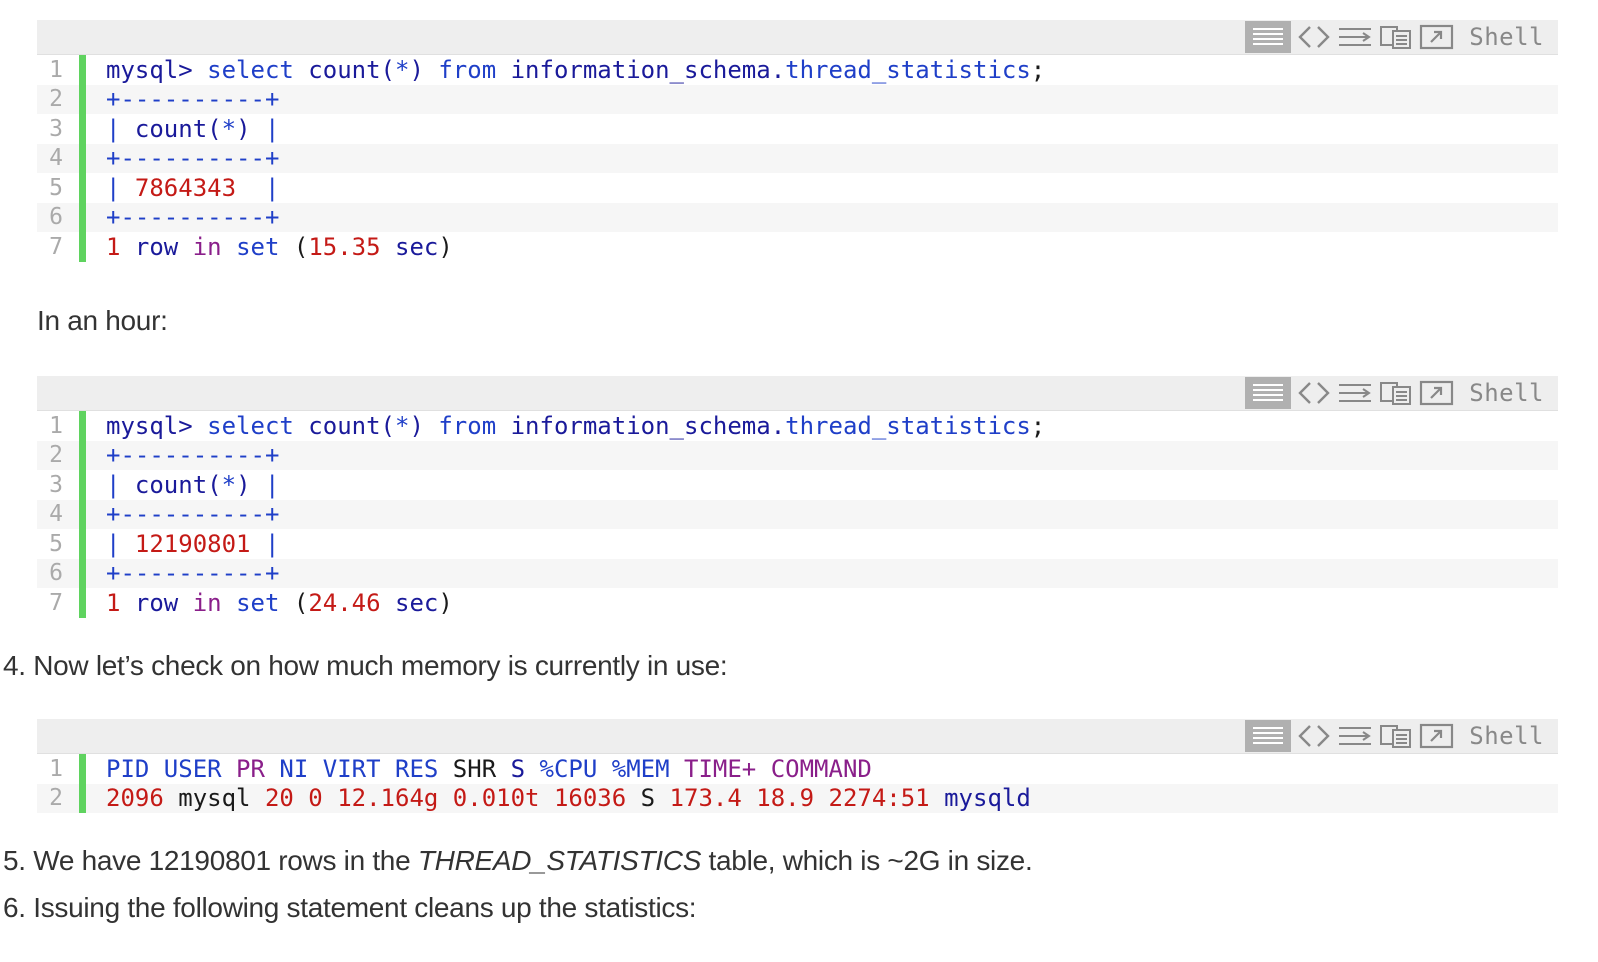 The width and height of the screenshot is (1598, 962). Describe the element at coordinates (559, 860) in the screenshot. I see `step5-table-name: THREAD_STATISTICS` at that location.